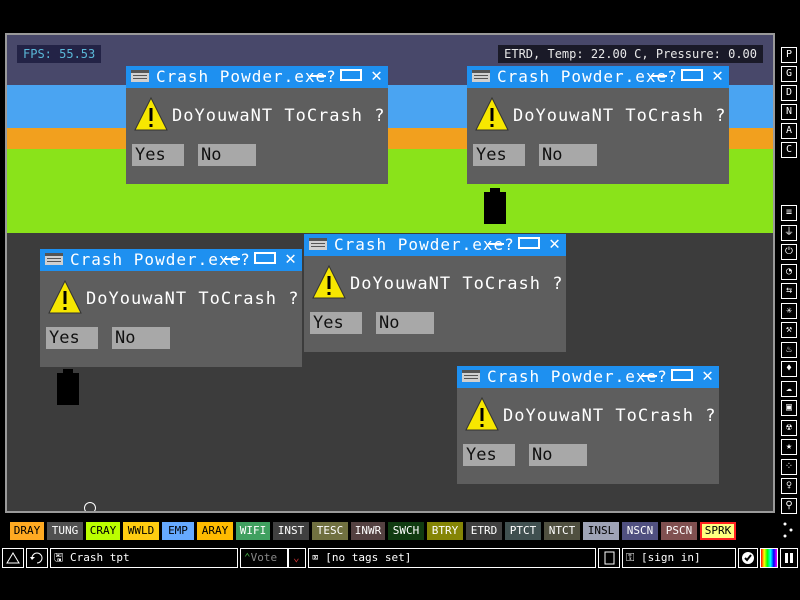 This screenshot has height=600, width=800. What do you see at coordinates (601, 531) in the screenshot?
I see `element-insl: INSL` at bounding box center [601, 531].